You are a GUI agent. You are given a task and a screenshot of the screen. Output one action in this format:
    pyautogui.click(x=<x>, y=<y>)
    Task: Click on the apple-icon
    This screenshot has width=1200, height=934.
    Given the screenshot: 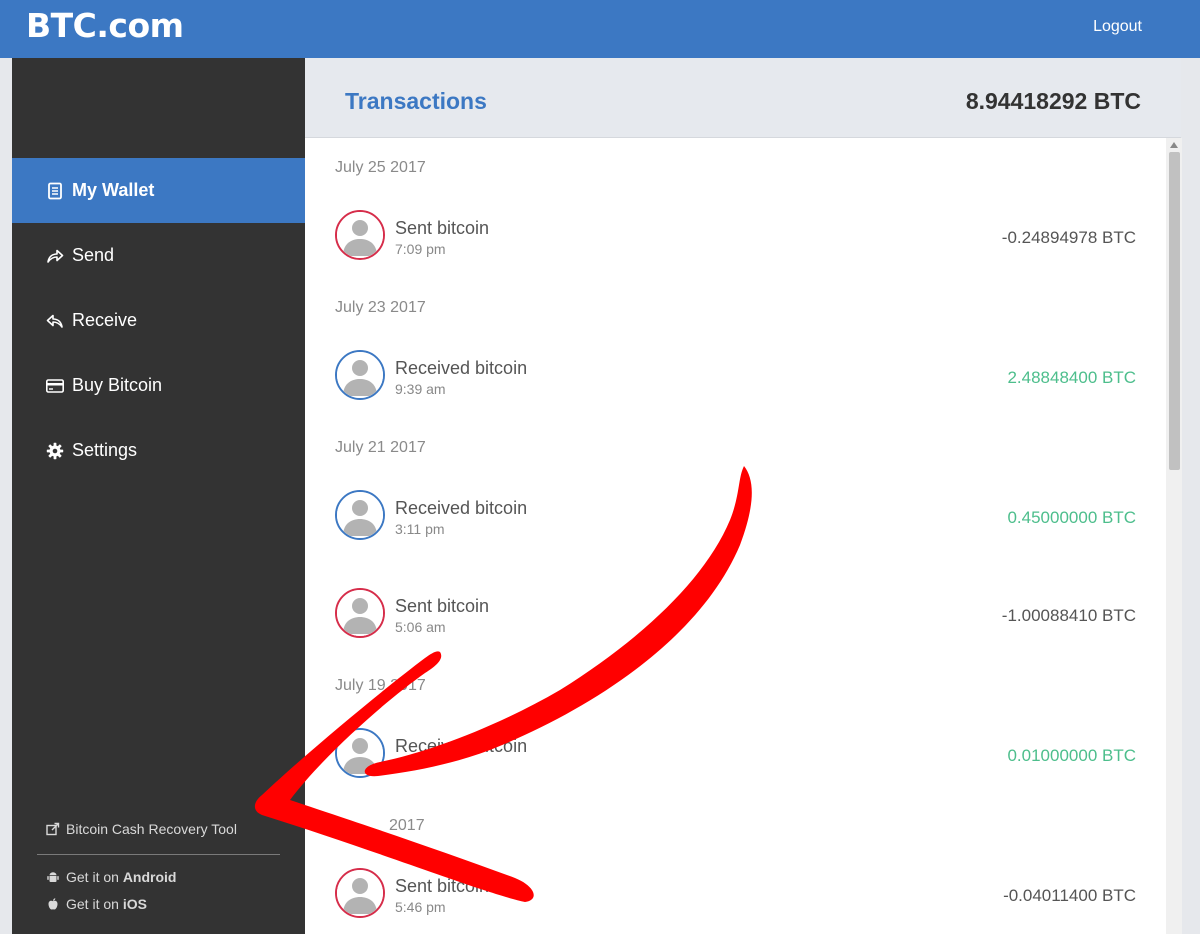 What is the action you would take?
    pyautogui.click(x=53, y=904)
    